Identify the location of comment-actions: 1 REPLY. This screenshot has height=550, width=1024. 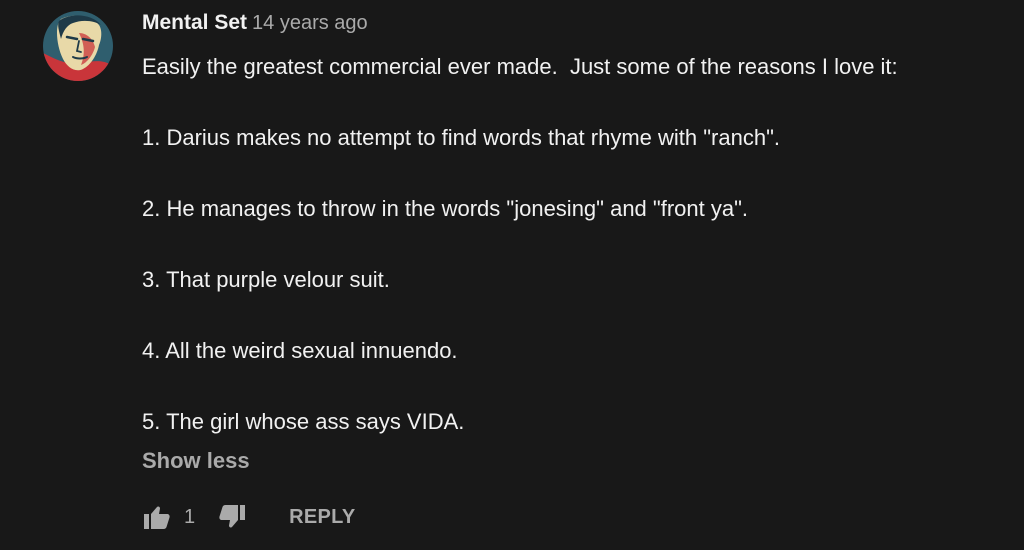
(248, 517).